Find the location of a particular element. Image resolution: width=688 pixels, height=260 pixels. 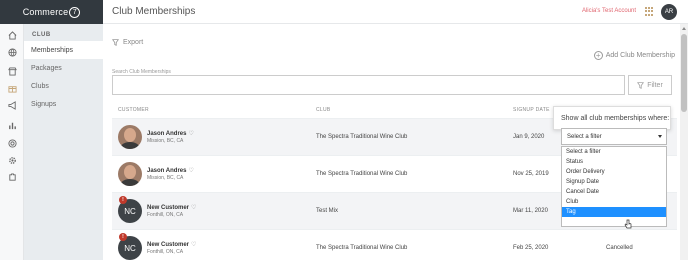

filter-option-club: Club is located at coordinates (614, 202).